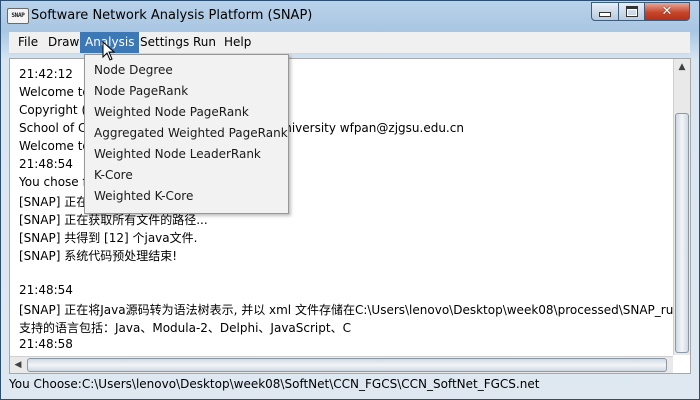 The height and width of the screenshot is (400, 700). I want to click on menu-item-node-degree: Node Degree, so click(133, 70).